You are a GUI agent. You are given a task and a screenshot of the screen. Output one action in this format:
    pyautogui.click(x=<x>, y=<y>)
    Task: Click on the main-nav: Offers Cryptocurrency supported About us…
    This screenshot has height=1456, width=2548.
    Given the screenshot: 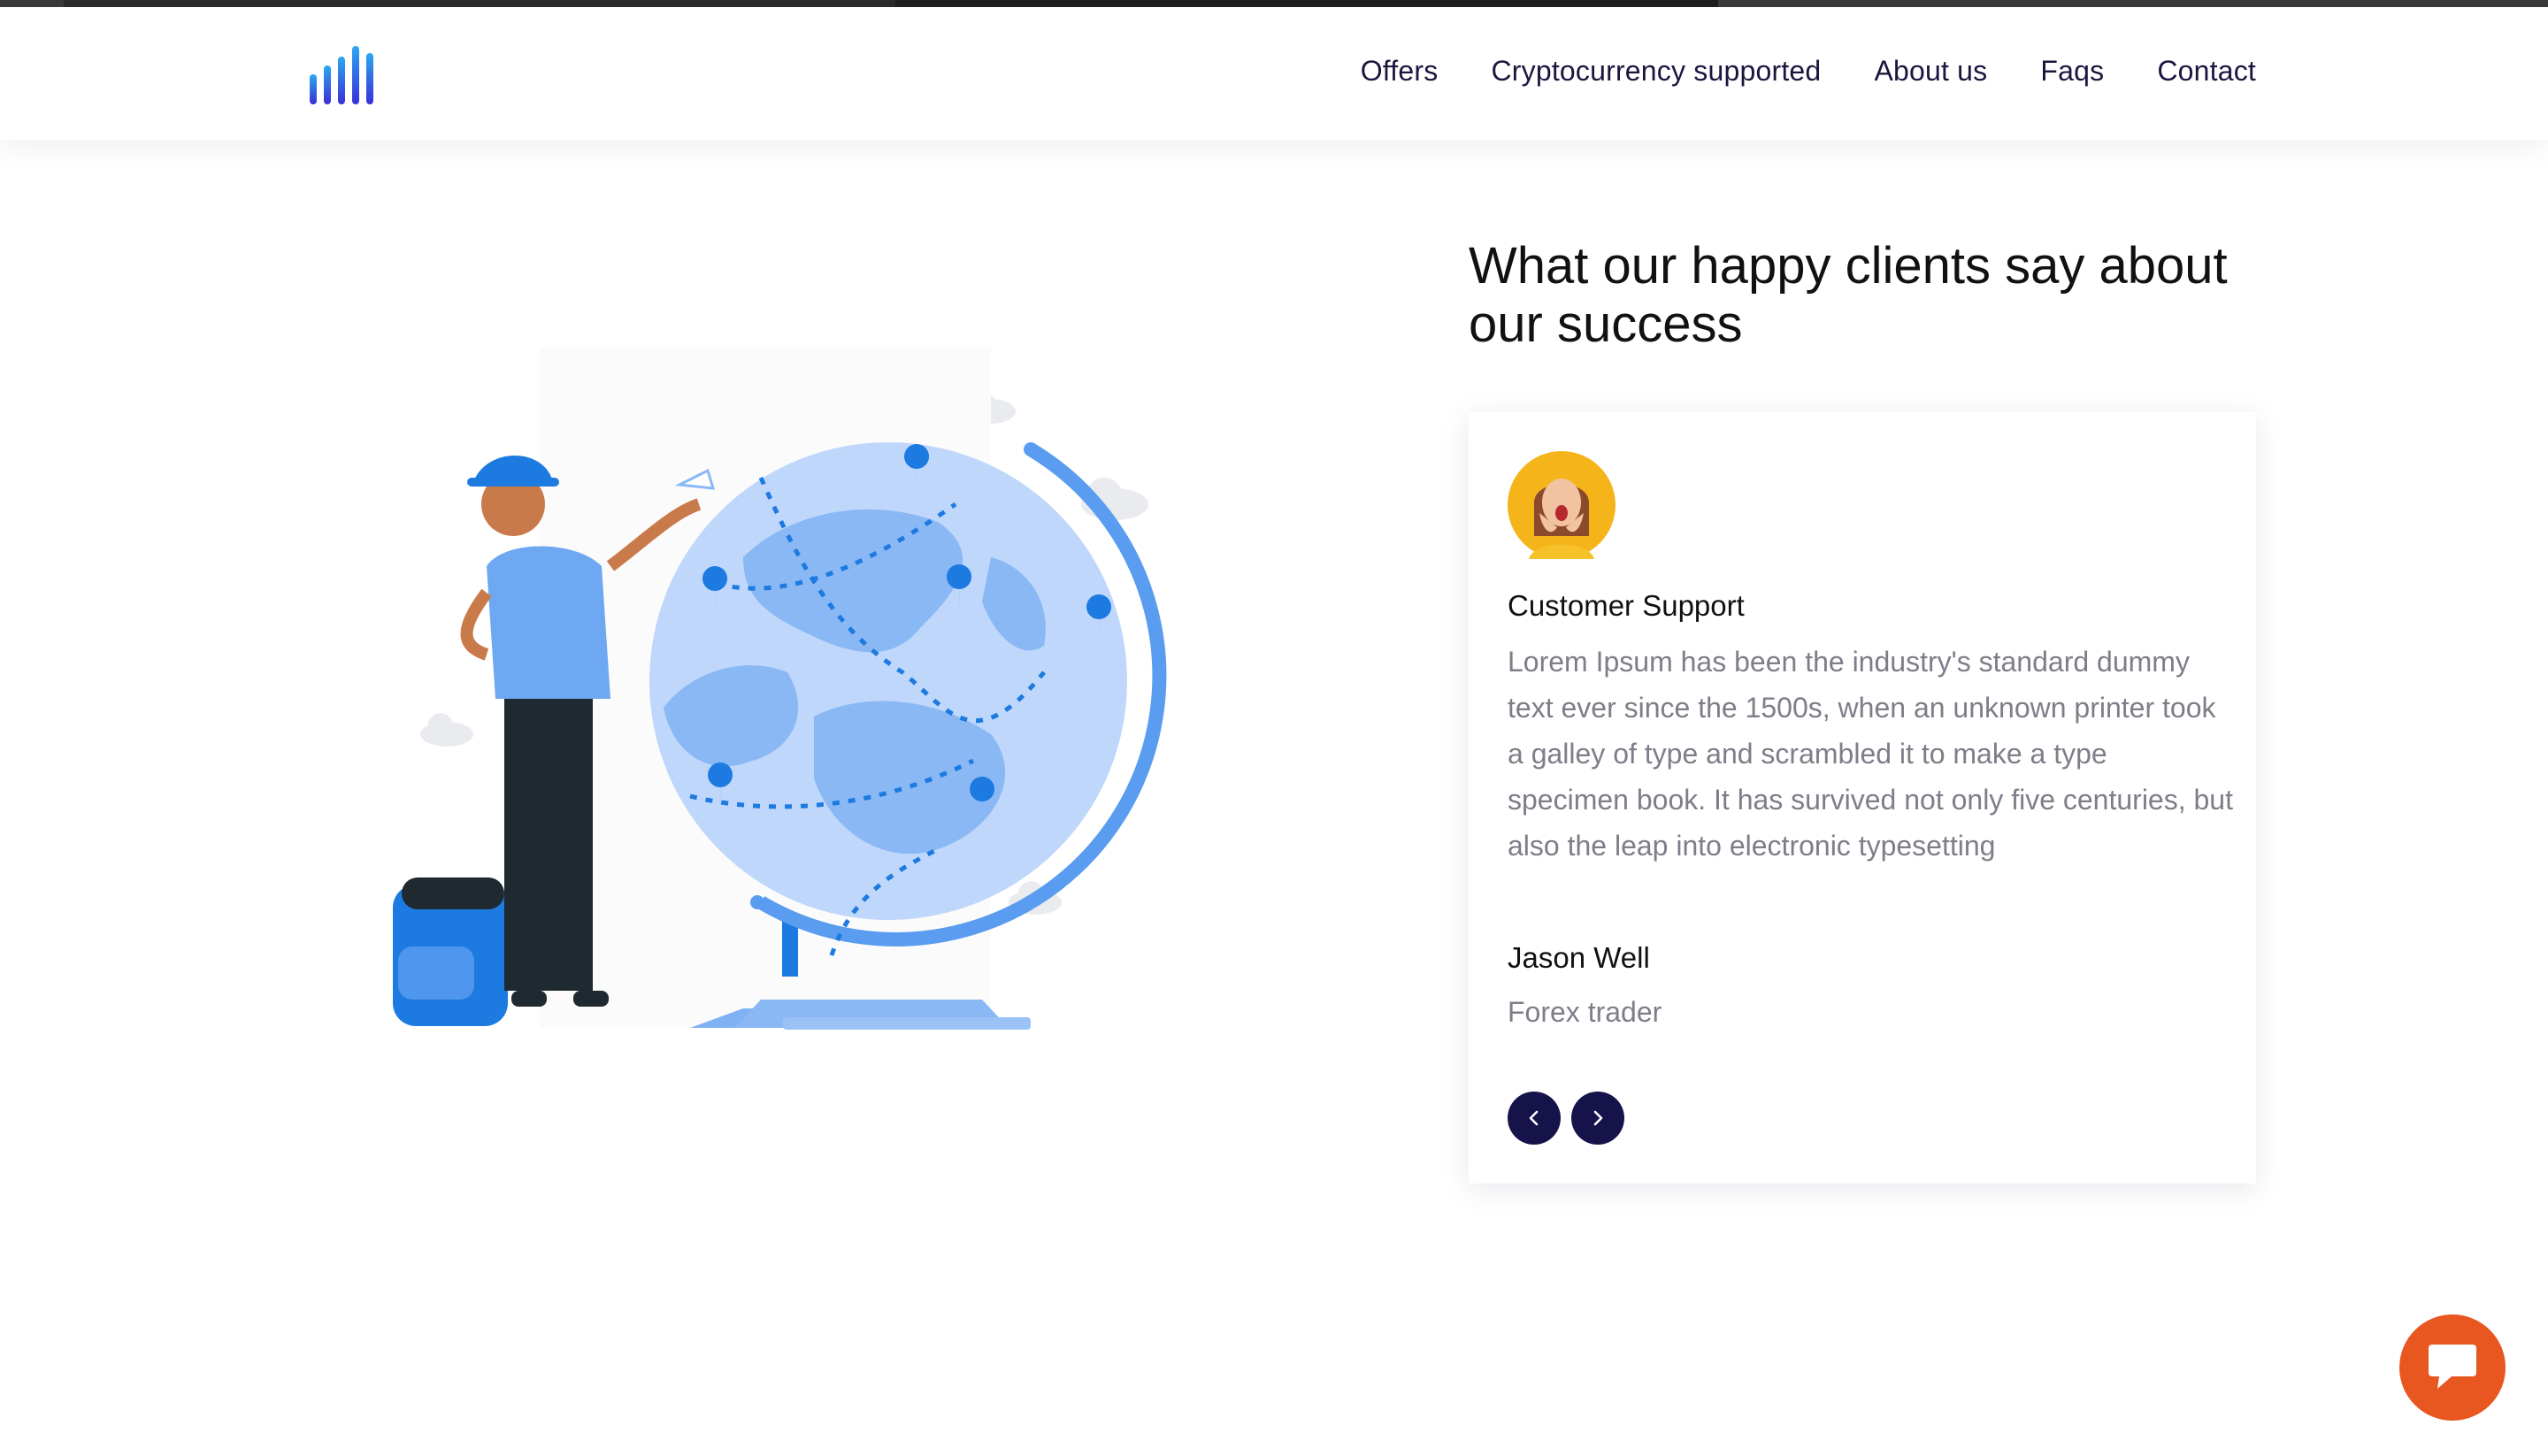 What is the action you would take?
    pyautogui.click(x=1808, y=71)
    